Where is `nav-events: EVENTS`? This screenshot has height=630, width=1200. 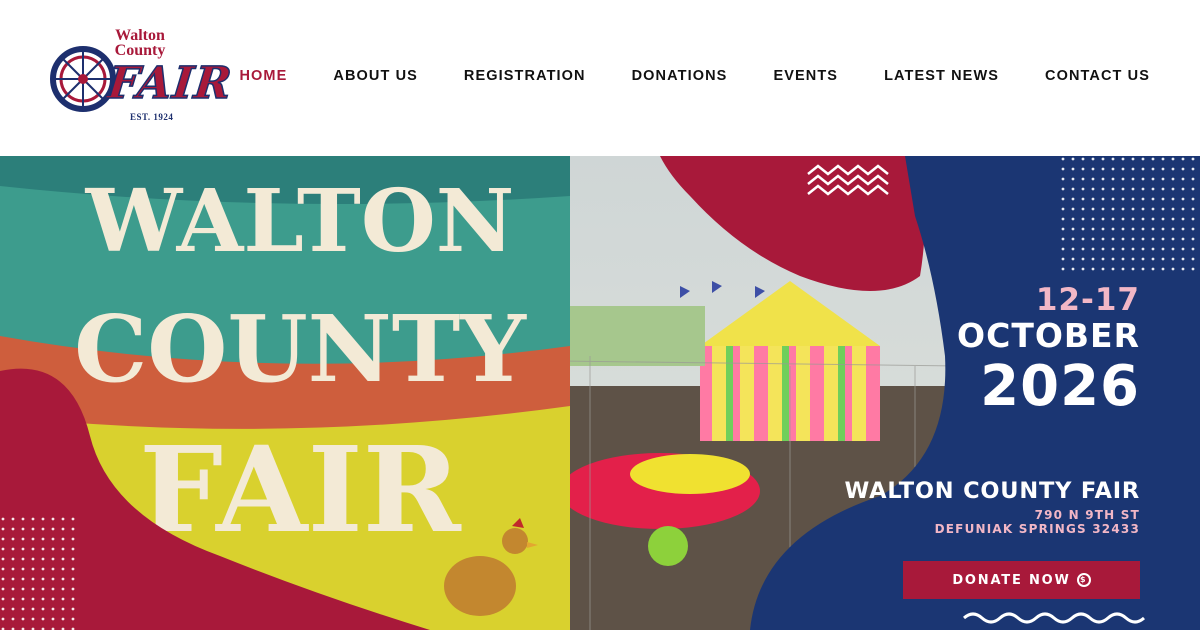 nav-events: EVENTS is located at coordinates (805, 76).